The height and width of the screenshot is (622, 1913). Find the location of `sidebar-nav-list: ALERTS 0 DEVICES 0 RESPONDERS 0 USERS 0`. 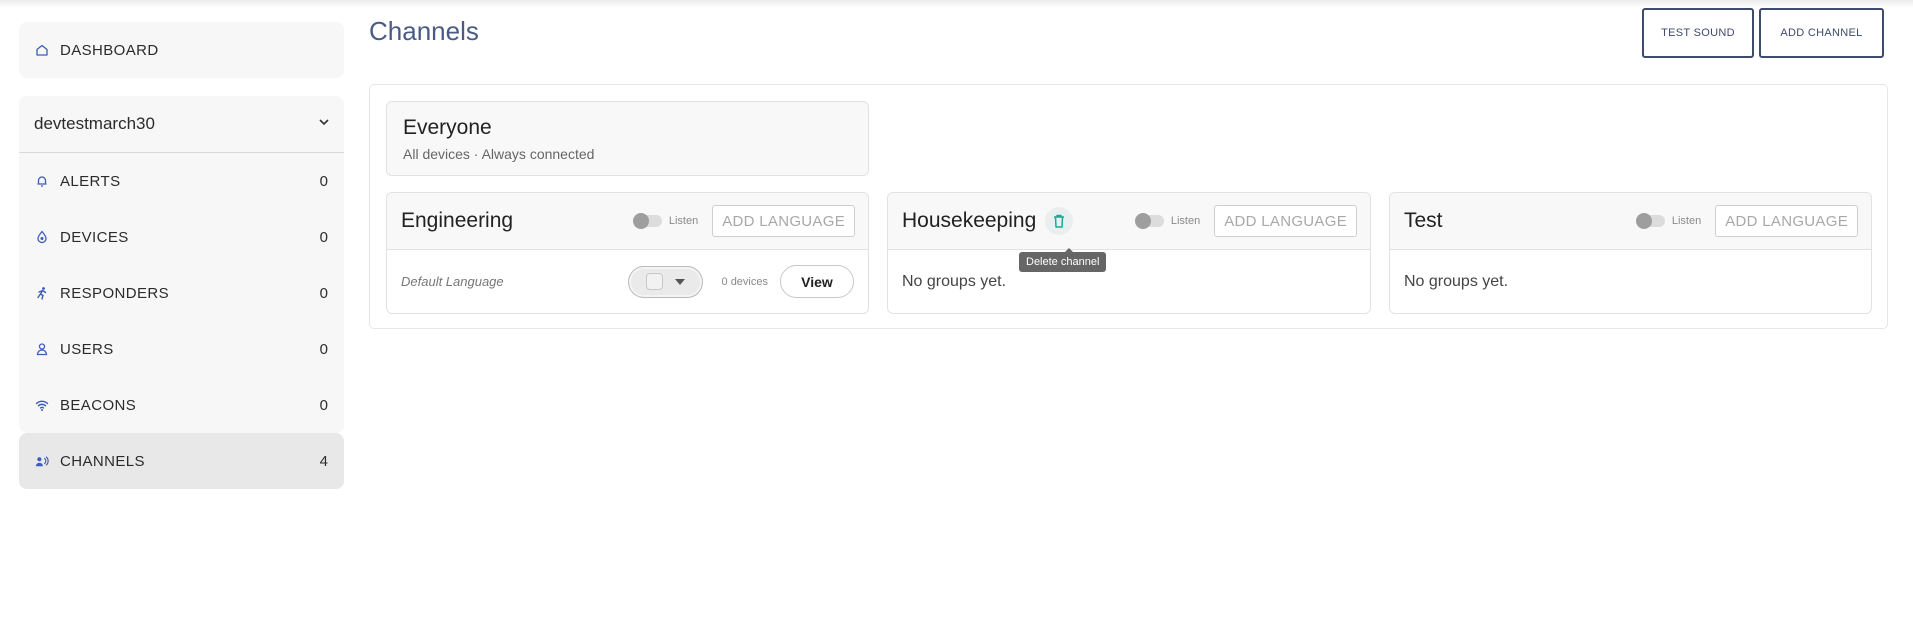

sidebar-nav-list: ALERTS 0 DEVICES 0 RESPONDERS 0 USERS 0 is located at coordinates (181, 321).